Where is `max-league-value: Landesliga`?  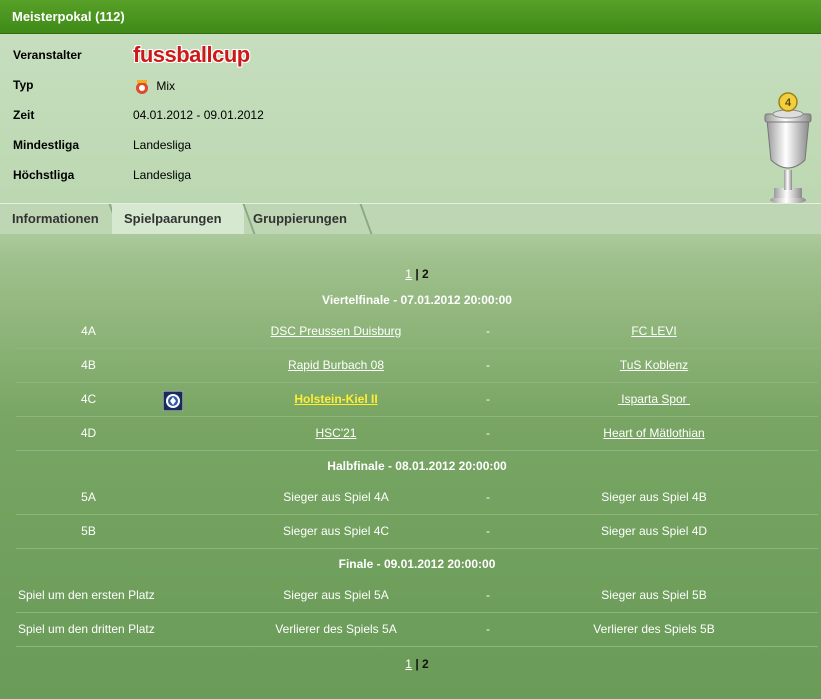 max-league-value: Landesliga is located at coordinates (162, 175).